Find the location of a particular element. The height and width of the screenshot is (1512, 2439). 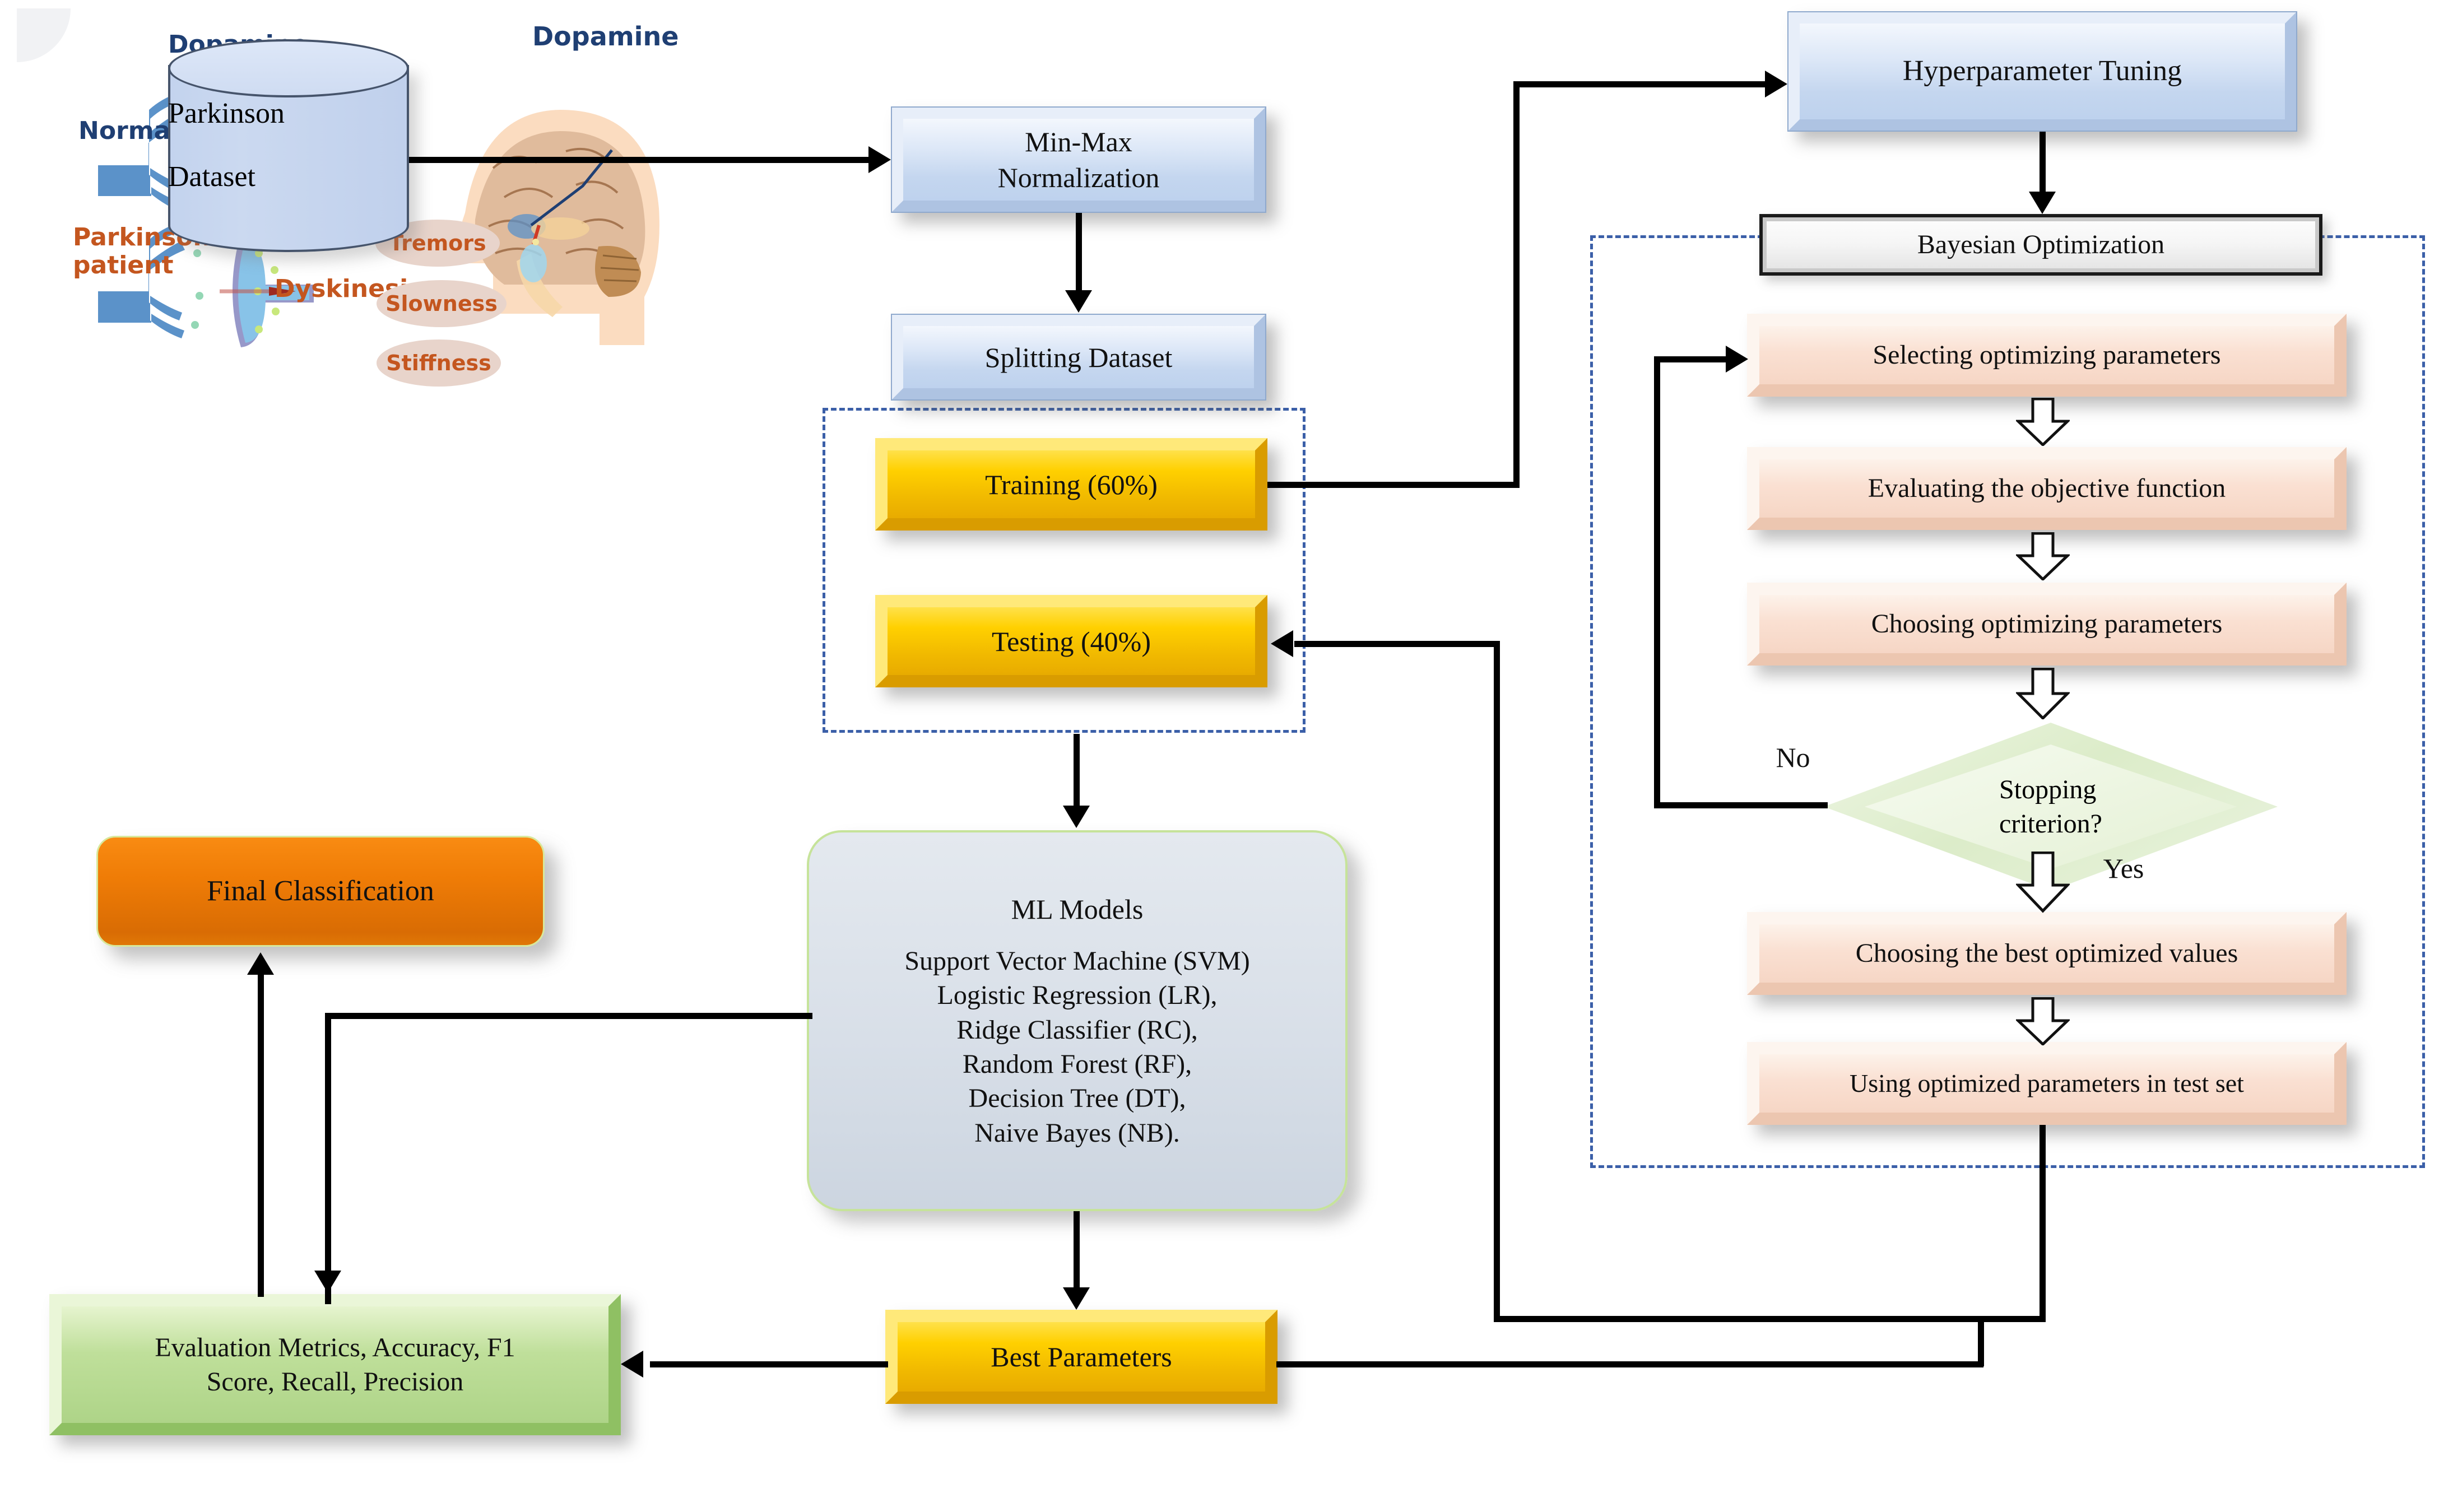

evaluating-objective-label: Evaluating the objective function is located at coordinates (2046, 488).